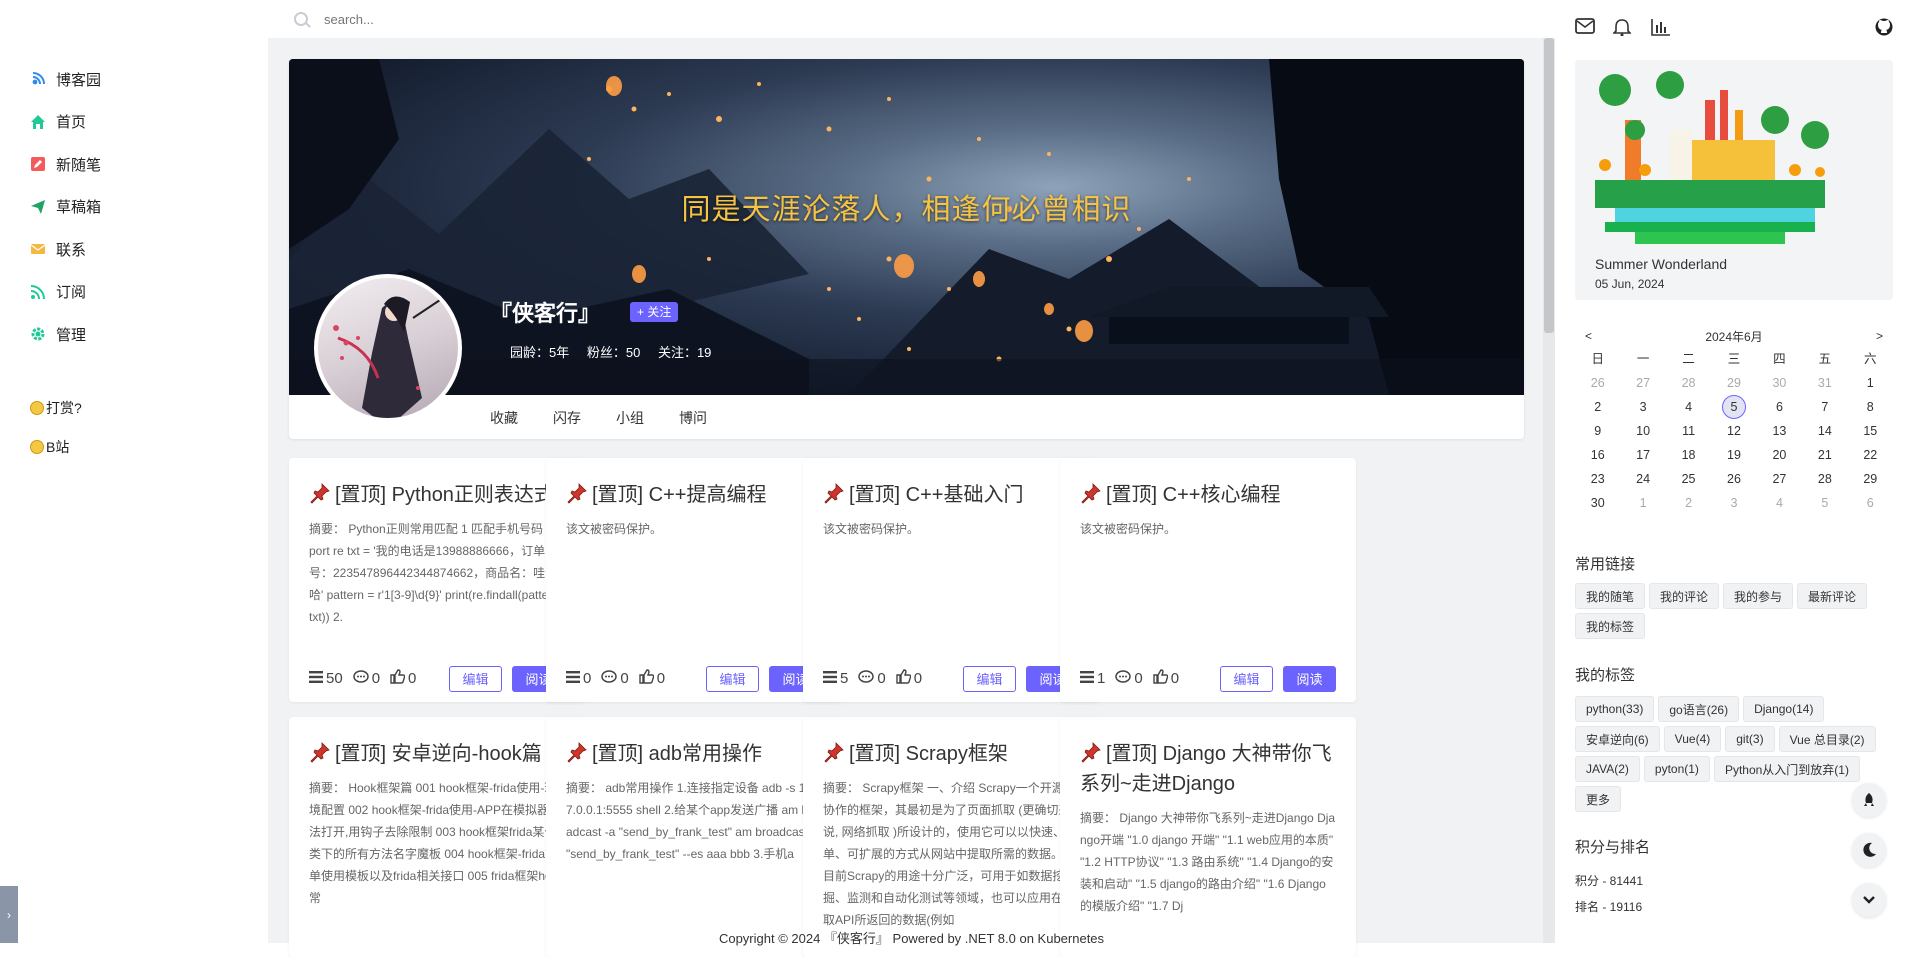  What do you see at coordinates (1617, 739) in the screenshot?
I see `tag-chip: 安卓逆向(6)` at bounding box center [1617, 739].